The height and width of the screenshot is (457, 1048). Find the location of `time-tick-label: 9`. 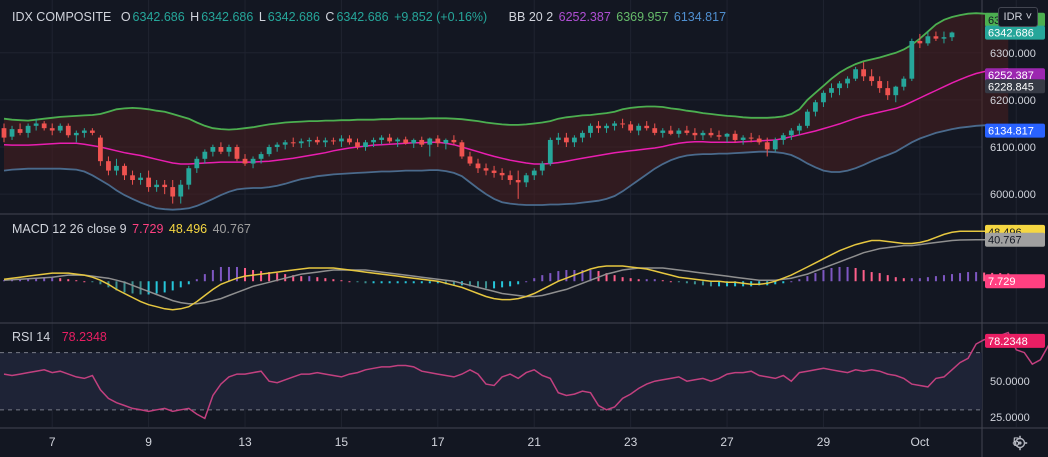

time-tick-label: 9 is located at coordinates (148, 442).